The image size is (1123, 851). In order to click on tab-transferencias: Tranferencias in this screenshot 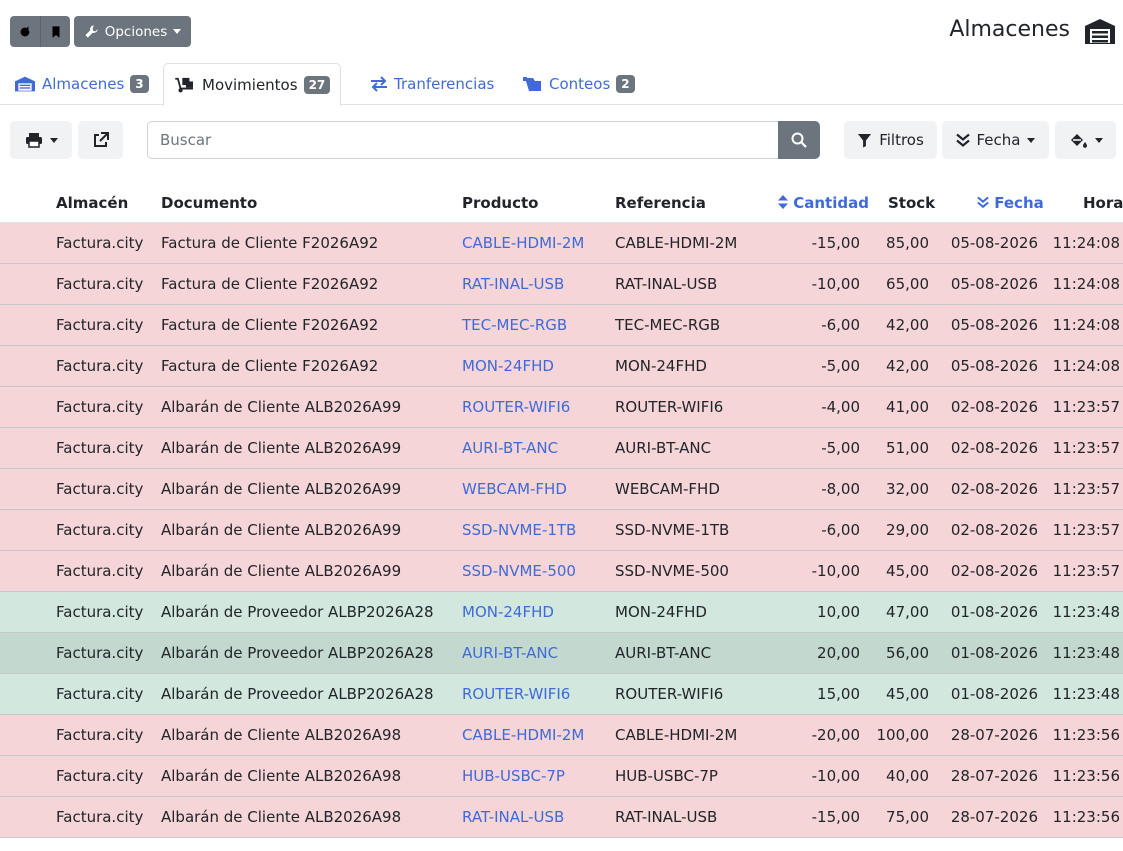, I will do `click(432, 84)`.